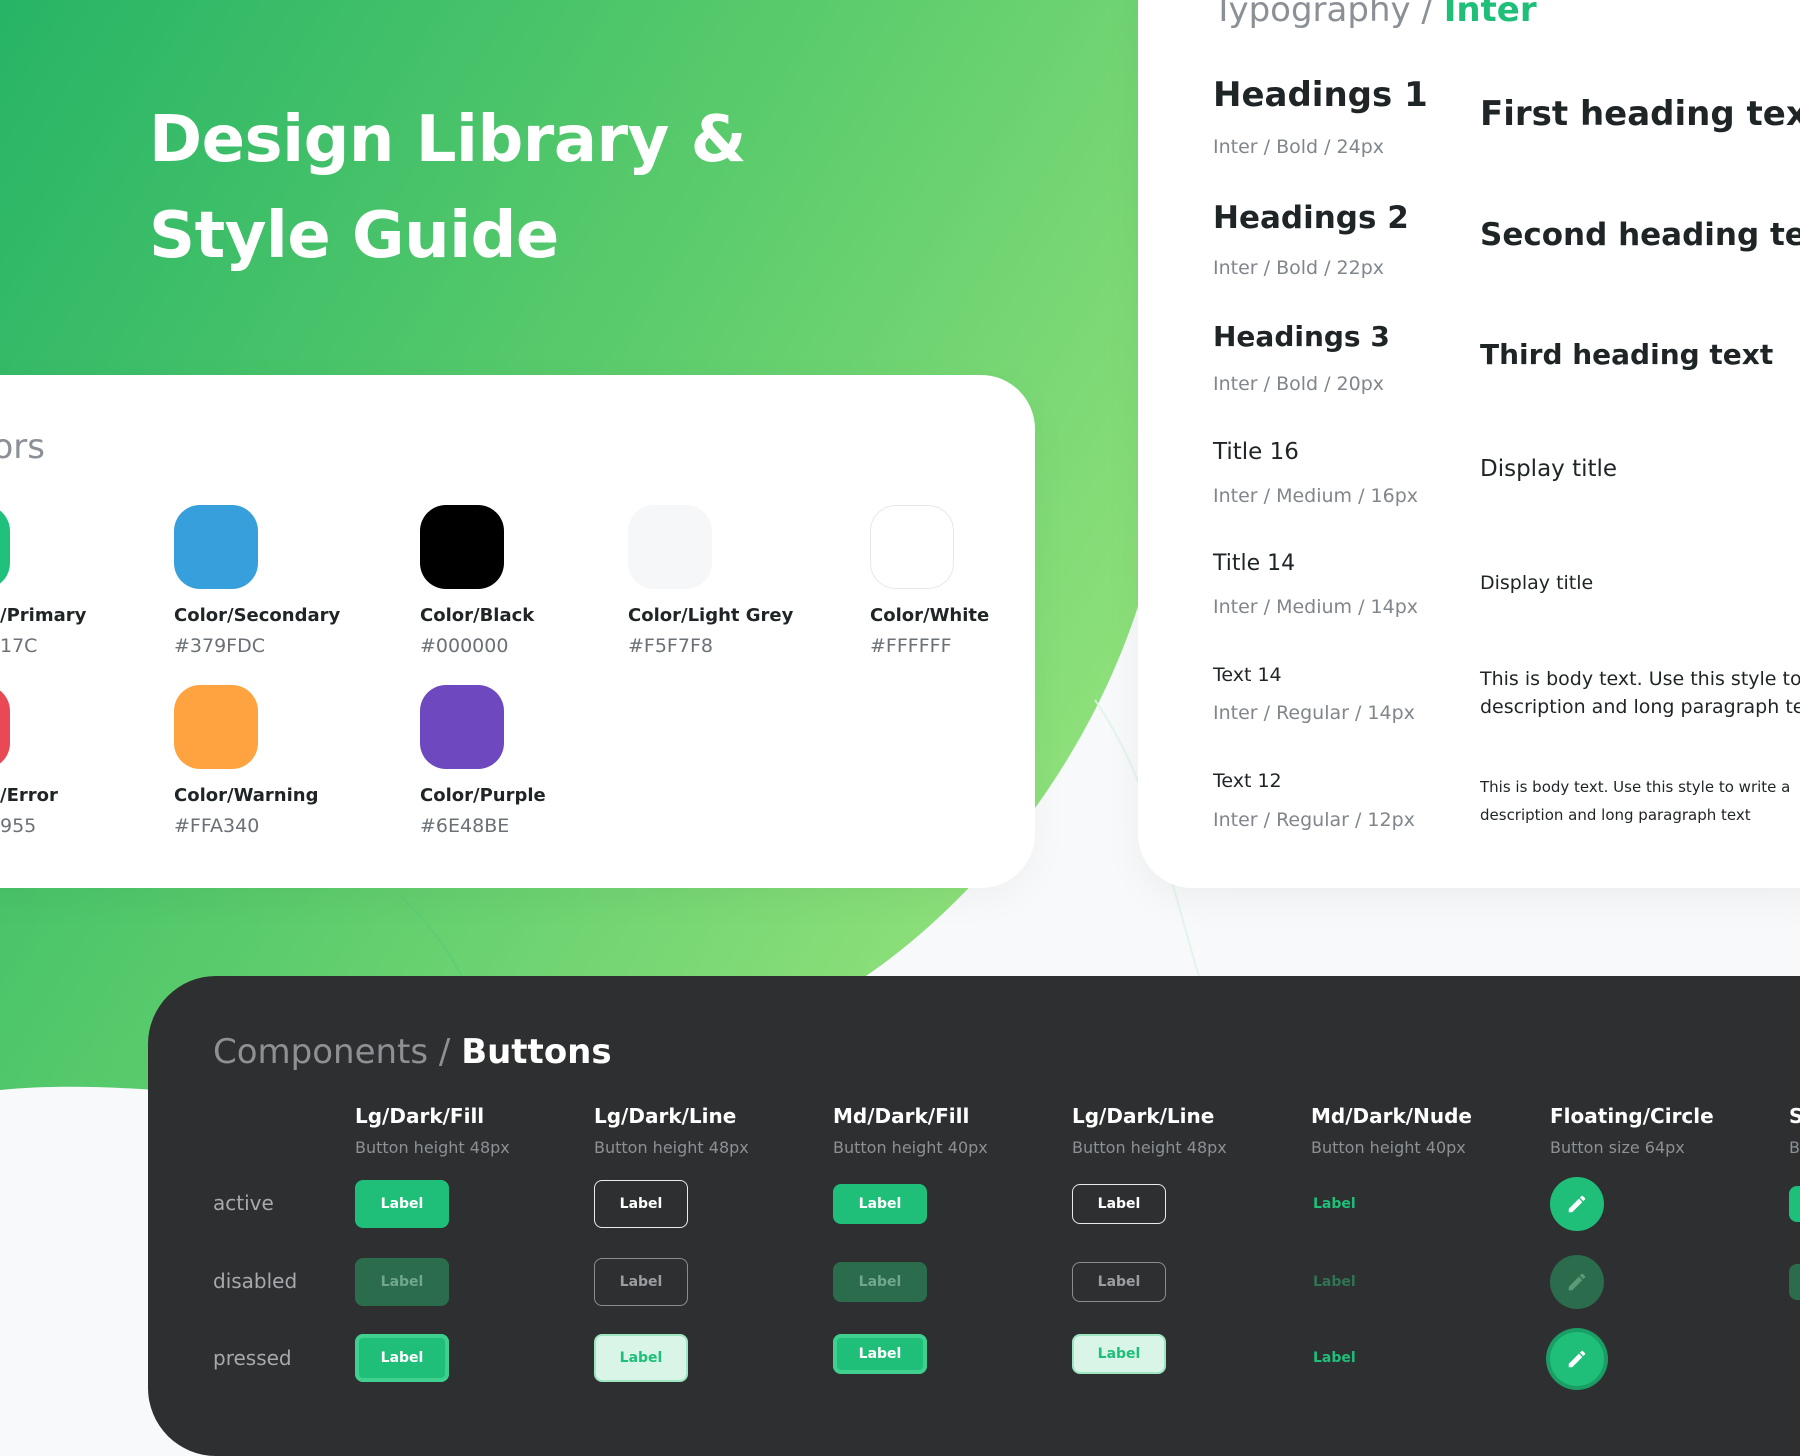 Image resolution: width=1800 pixels, height=1456 pixels. Describe the element at coordinates (29, 795) in the screenshot. I see `swatch-name: /Error` at that location.